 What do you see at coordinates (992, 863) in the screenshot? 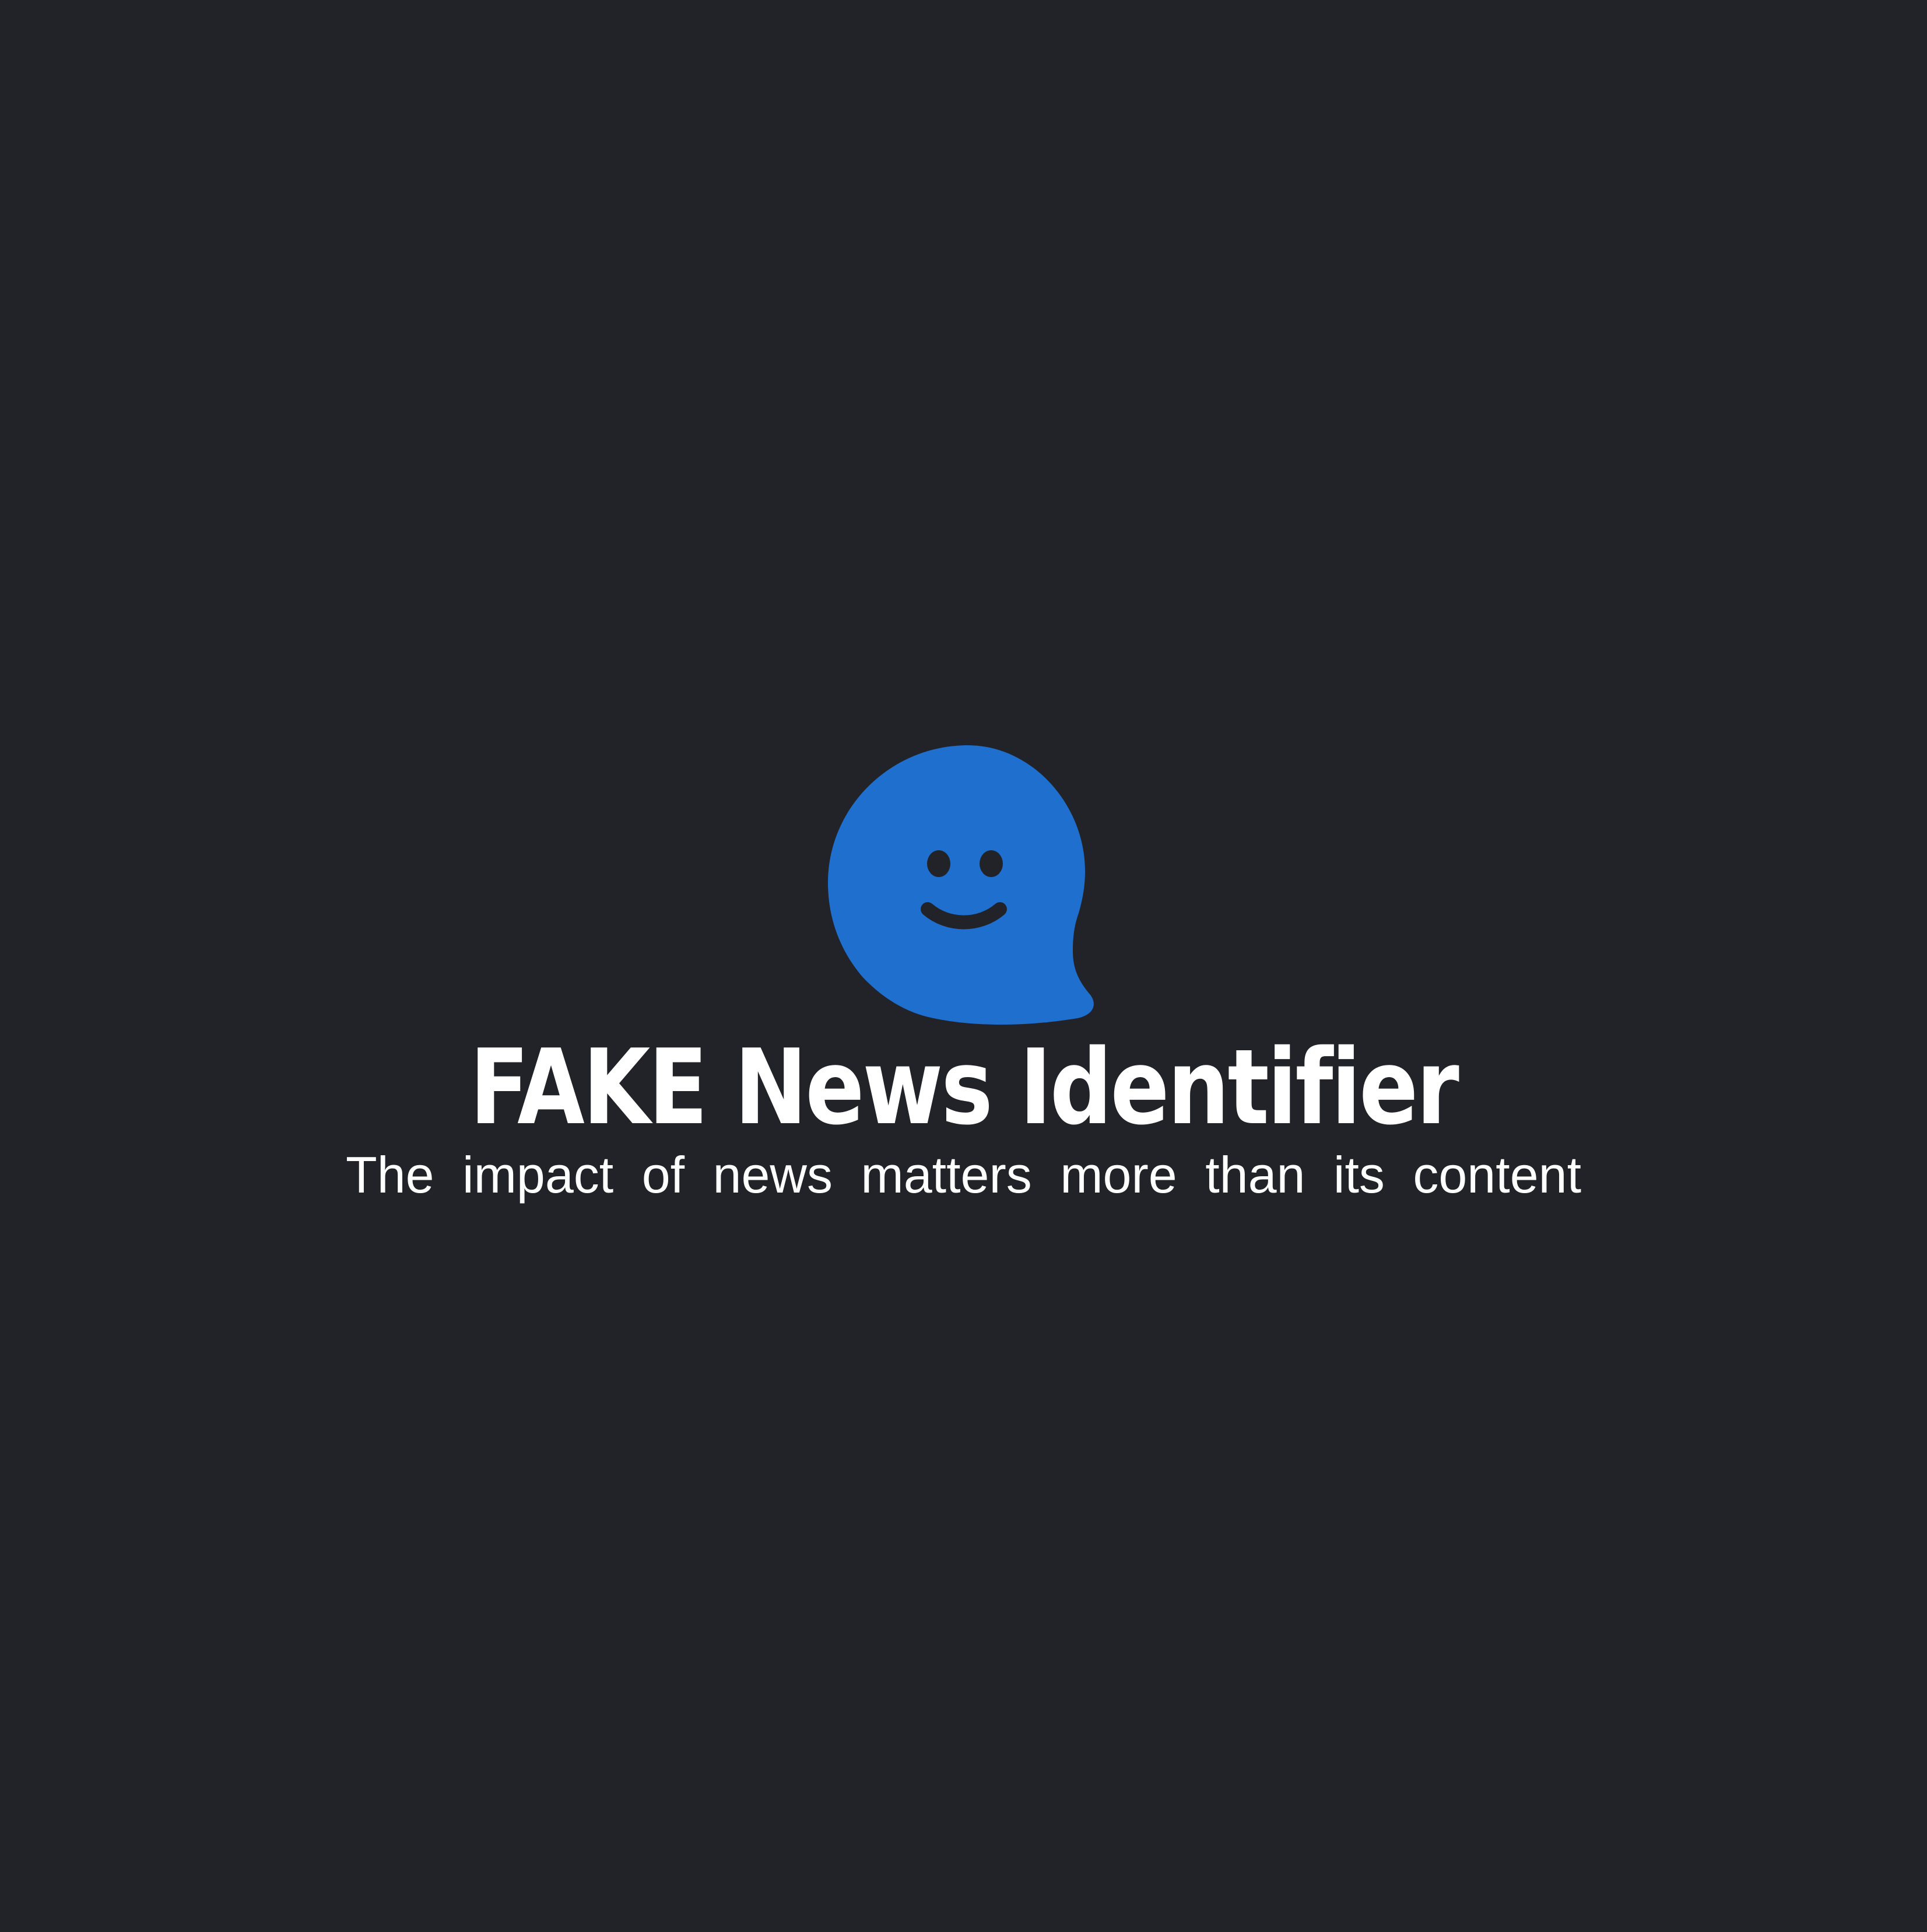
I see `right-eye` at bounding box center [992, 863].